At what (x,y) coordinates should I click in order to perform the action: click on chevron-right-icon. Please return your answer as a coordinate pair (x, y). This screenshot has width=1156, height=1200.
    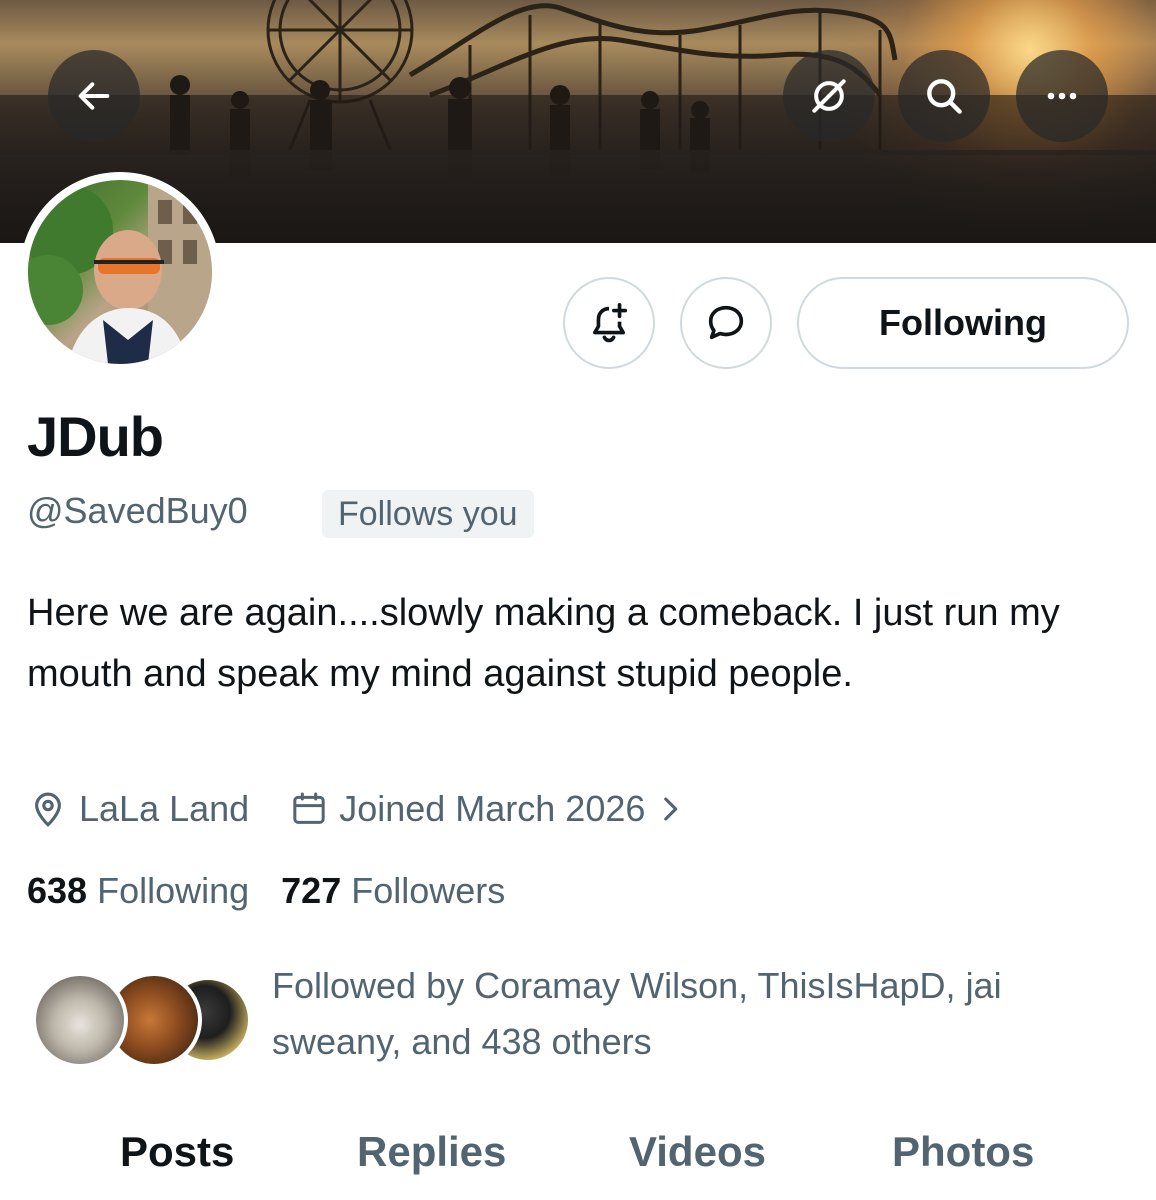
    Looking at the image, I should click on (671, 809).